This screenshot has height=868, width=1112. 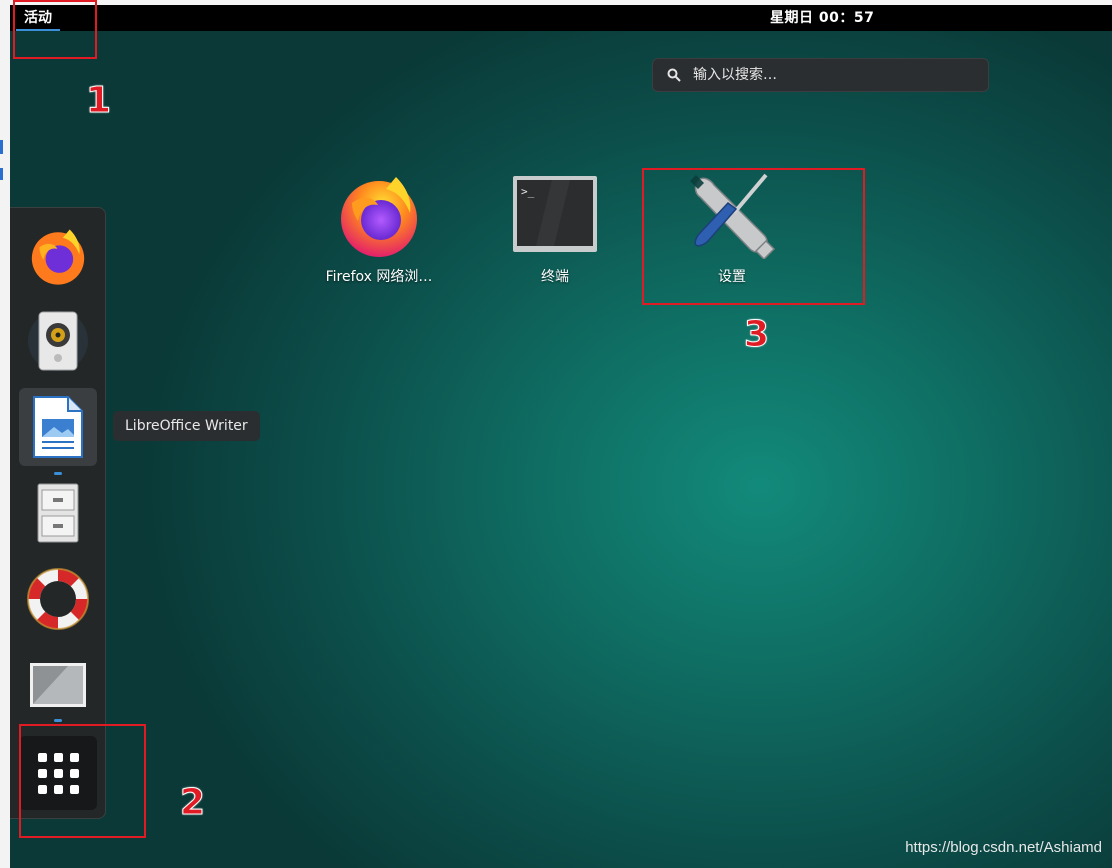 I want to click on dock-libreoffice-writer, so click(x=58, y=427).